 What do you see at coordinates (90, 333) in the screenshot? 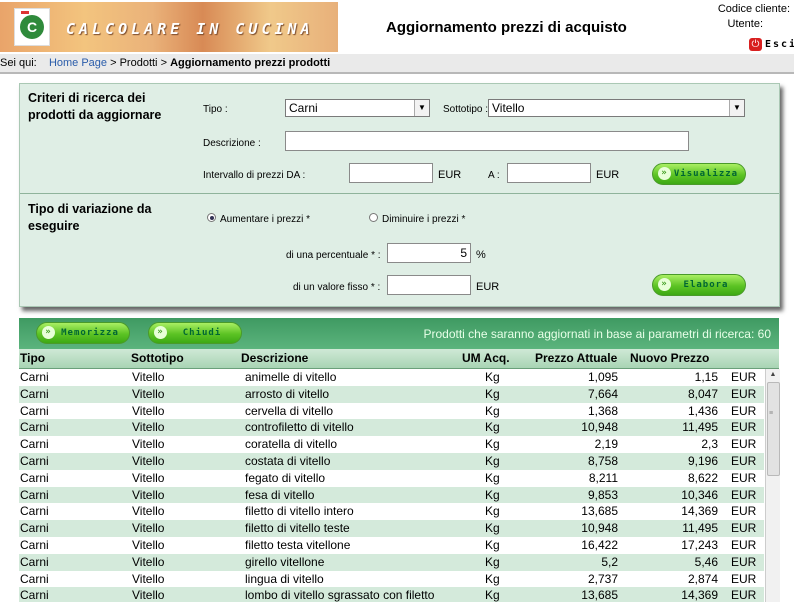
I see `memorizza-label: Memorizza` at bounding box center [90, 333].